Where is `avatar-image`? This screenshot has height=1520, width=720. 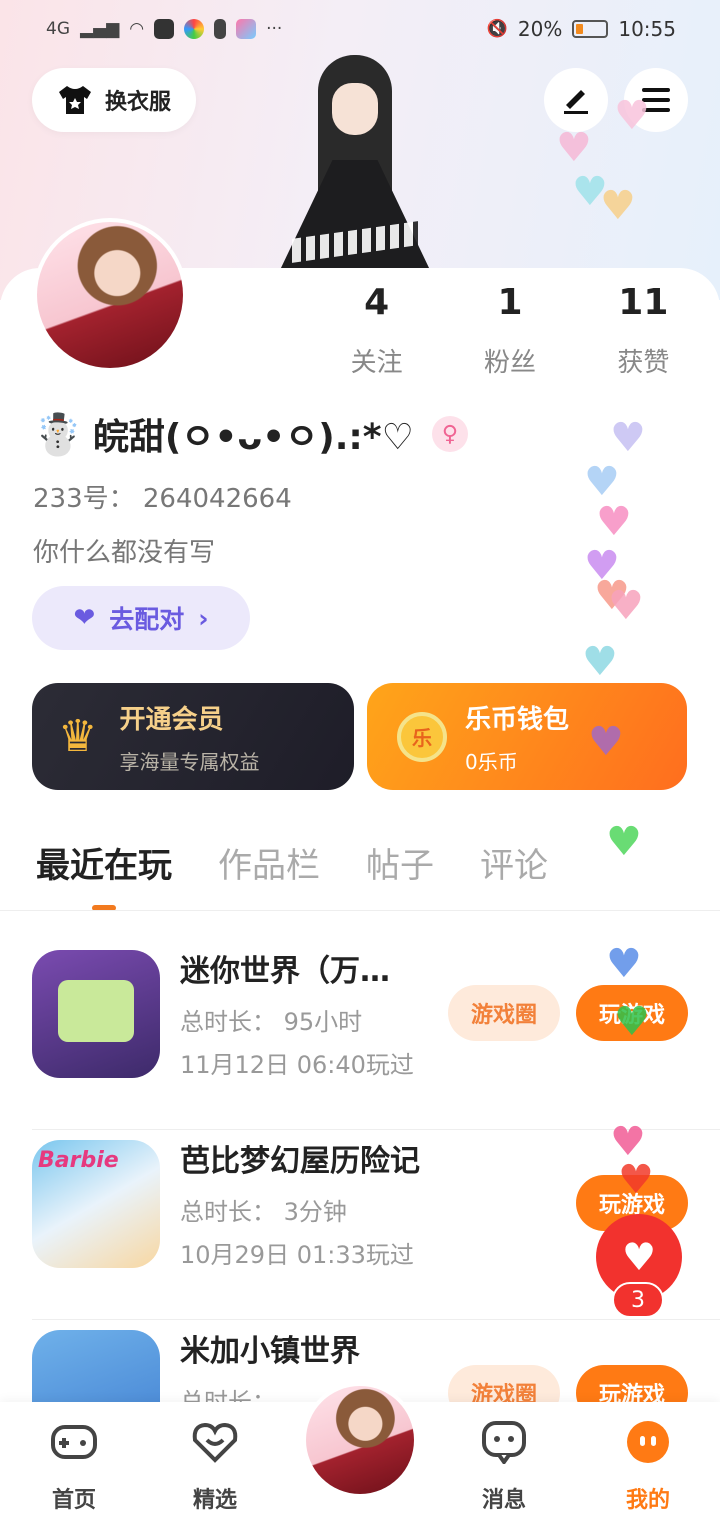 avatar-image is located at coordinates (110, 295).